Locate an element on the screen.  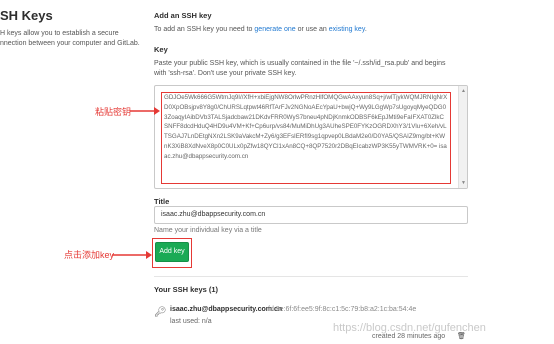
add-key-heading: Add an SSH key is located at coordinates (183, 15).